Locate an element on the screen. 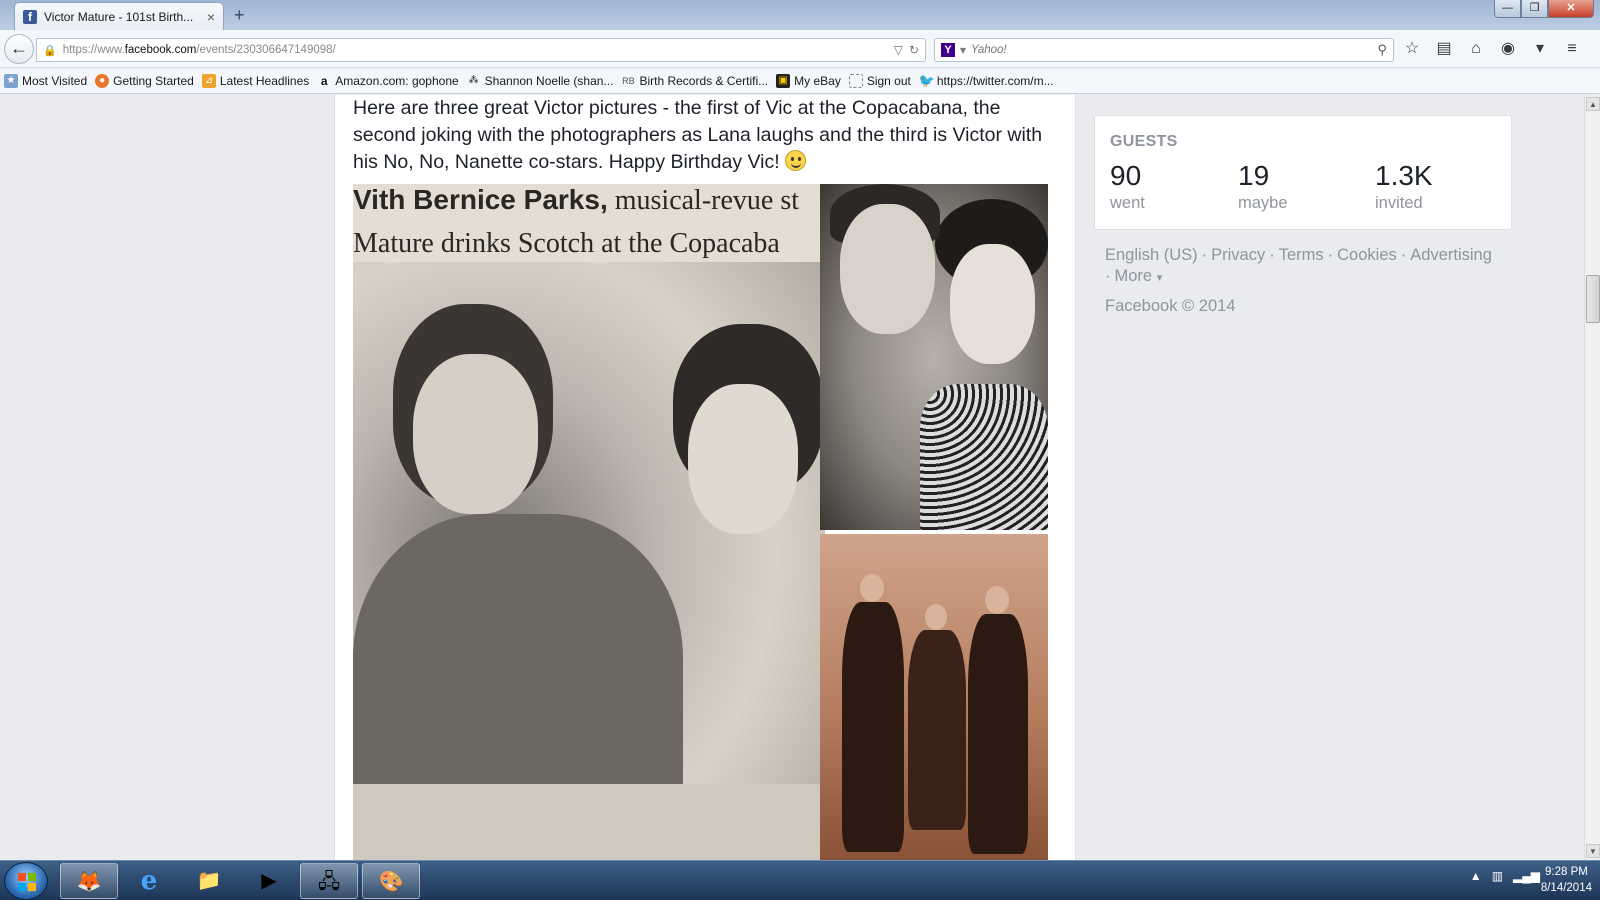  media-player-icon: ▶ is located at coordinates (269, 881).